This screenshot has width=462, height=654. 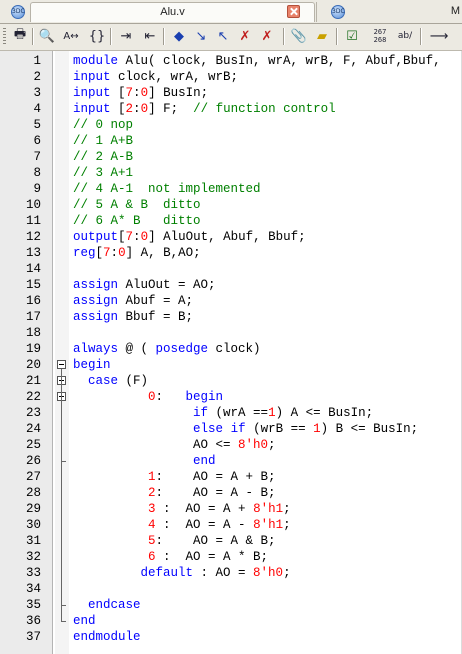 I want to click on attach-icon: 📎, so click(x=299, y=36).